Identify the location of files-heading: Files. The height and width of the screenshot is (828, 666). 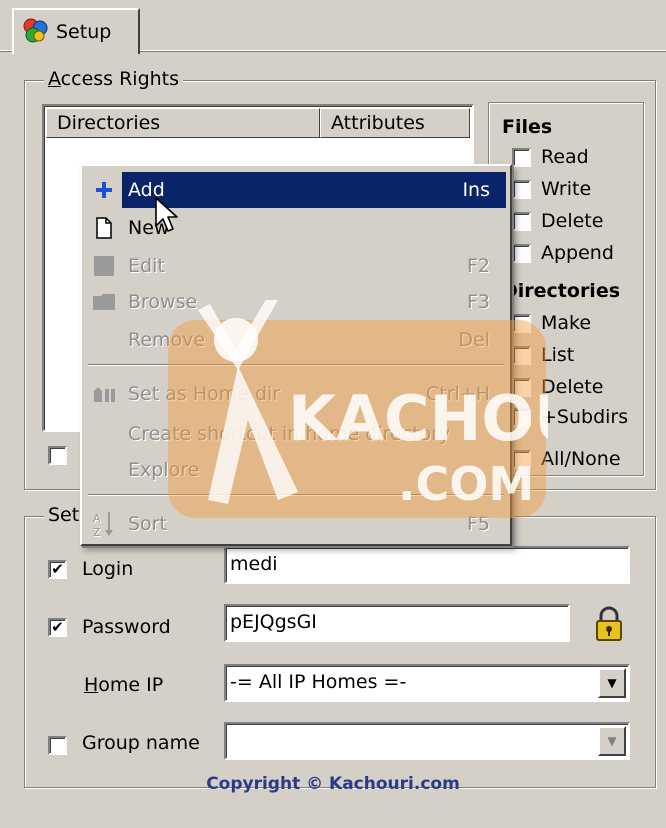
(527, 127).